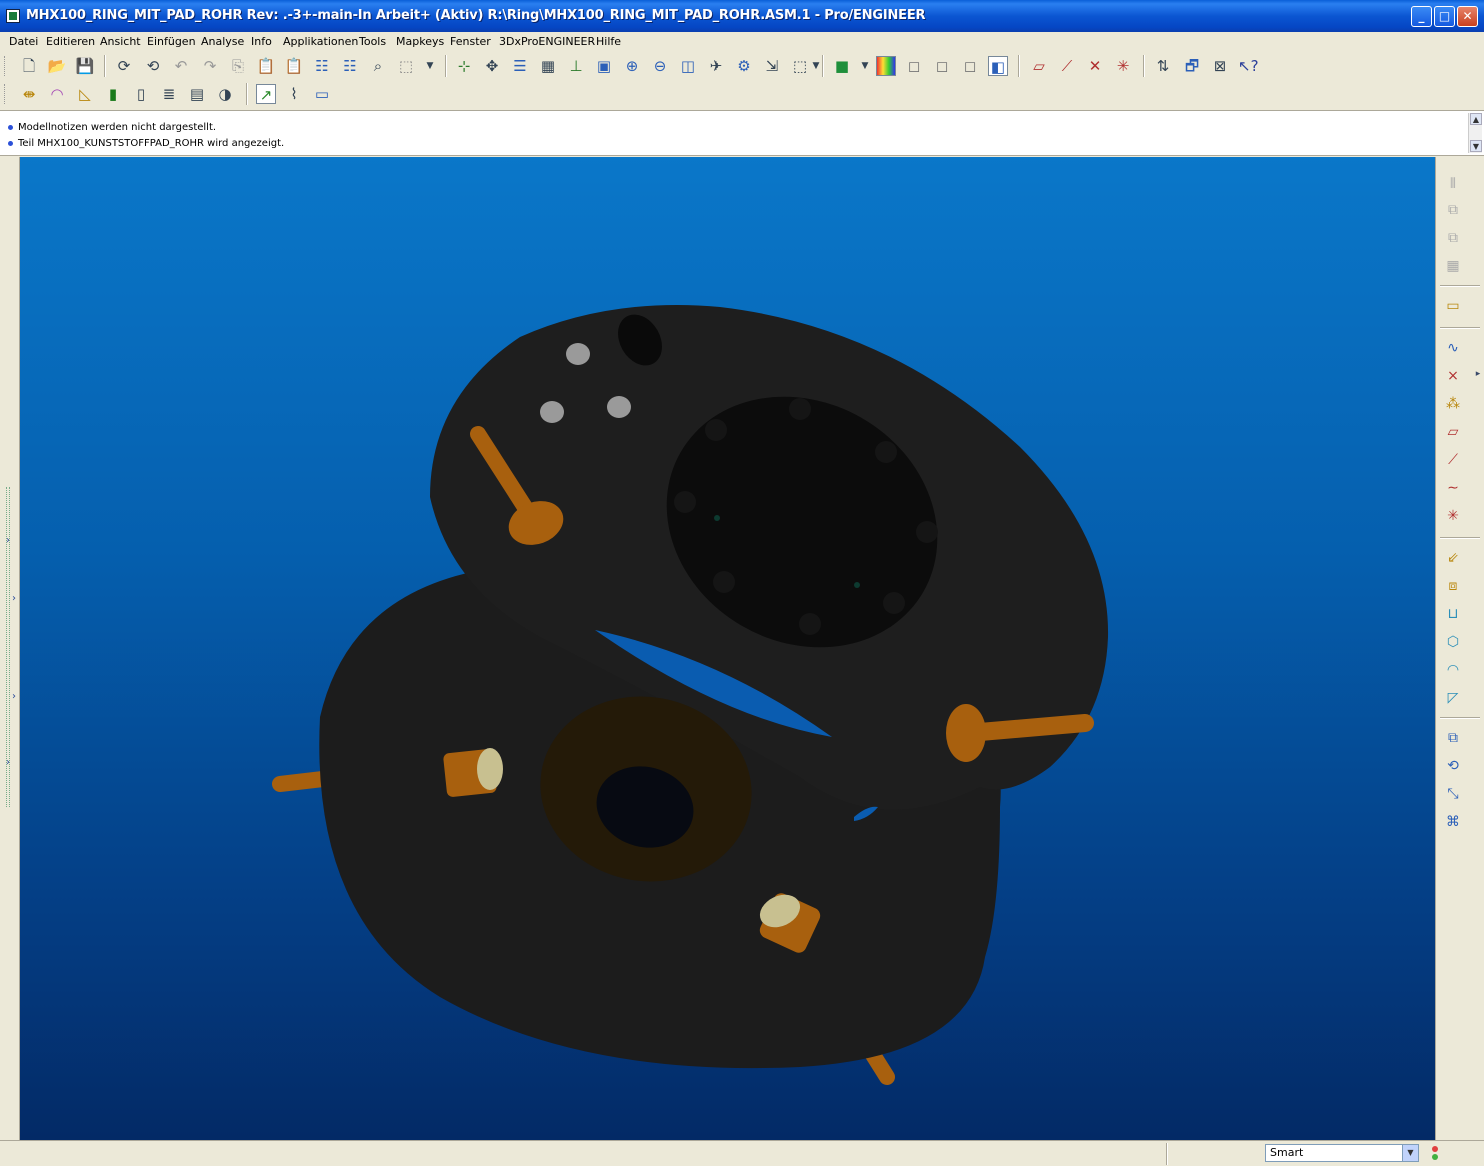 The image size is (1484, 1166). What do you see at coordinates (1453, 670) in the screenshot?
I see `round-icon: ◠` at bounding box center [1453, 670].